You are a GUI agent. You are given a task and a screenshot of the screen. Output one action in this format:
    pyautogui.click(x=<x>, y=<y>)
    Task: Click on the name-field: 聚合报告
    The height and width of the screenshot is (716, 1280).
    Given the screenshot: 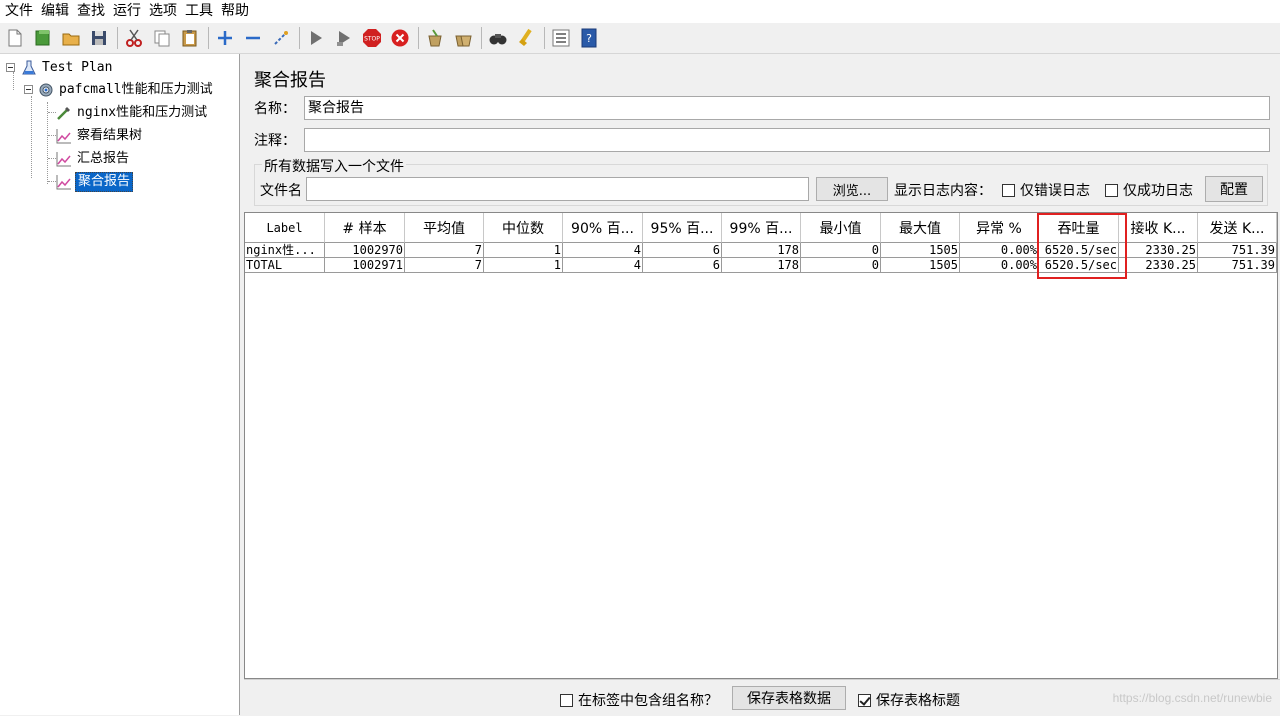 What is the action you would take?
    pyautogui.click(x=787, y=108)
    